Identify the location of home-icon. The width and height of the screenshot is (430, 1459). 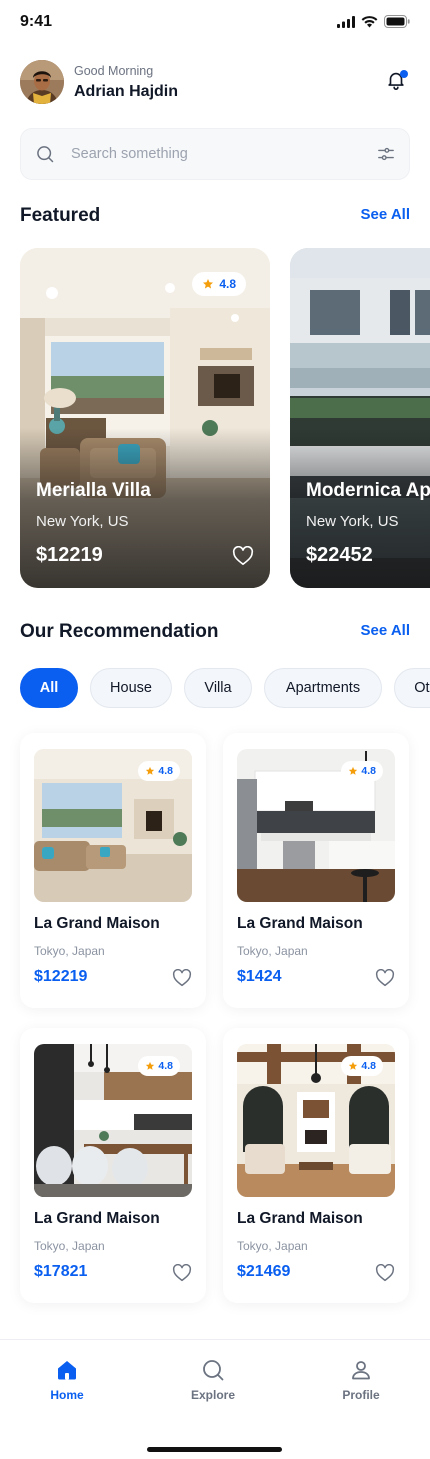
(67, 1370).